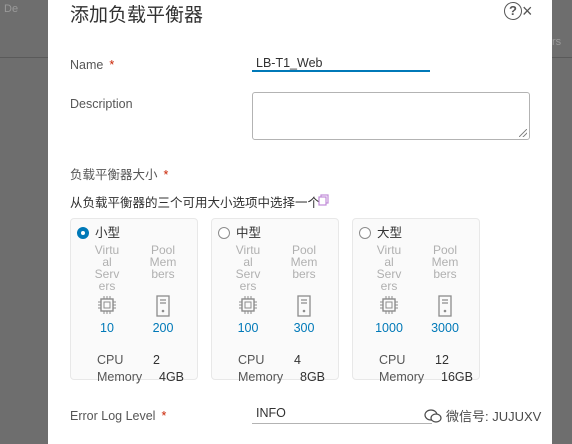 The image size is (572, 444). I want to click on virtual-servers-value: 1000, so click(389, 328).